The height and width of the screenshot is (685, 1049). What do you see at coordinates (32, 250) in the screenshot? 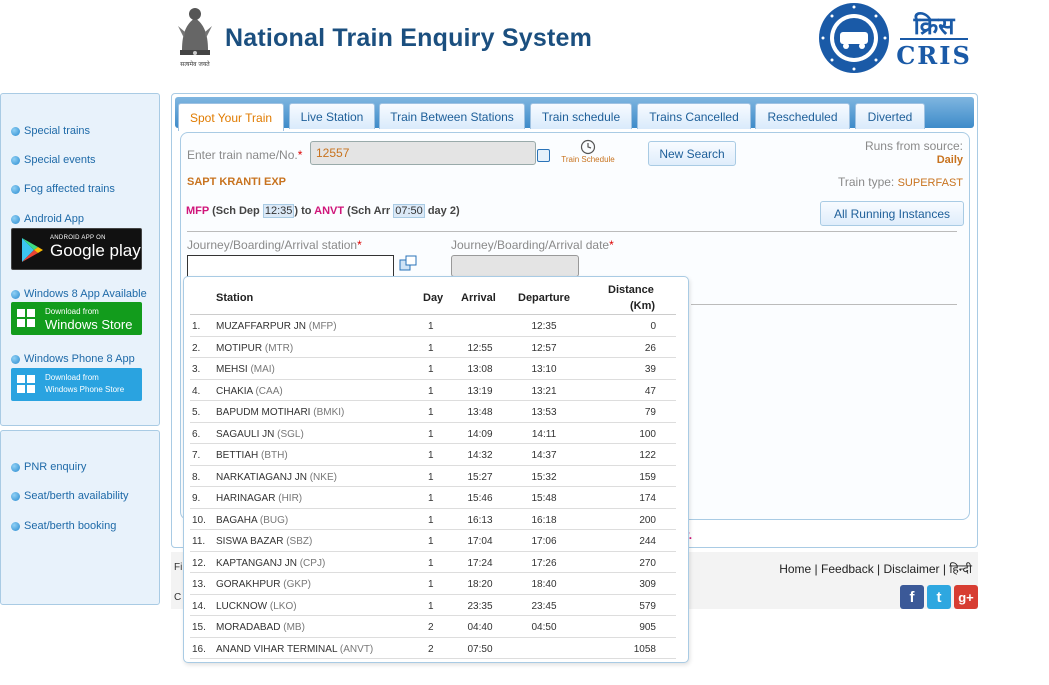
I see `play-icon` at bounding box center [32, 250].